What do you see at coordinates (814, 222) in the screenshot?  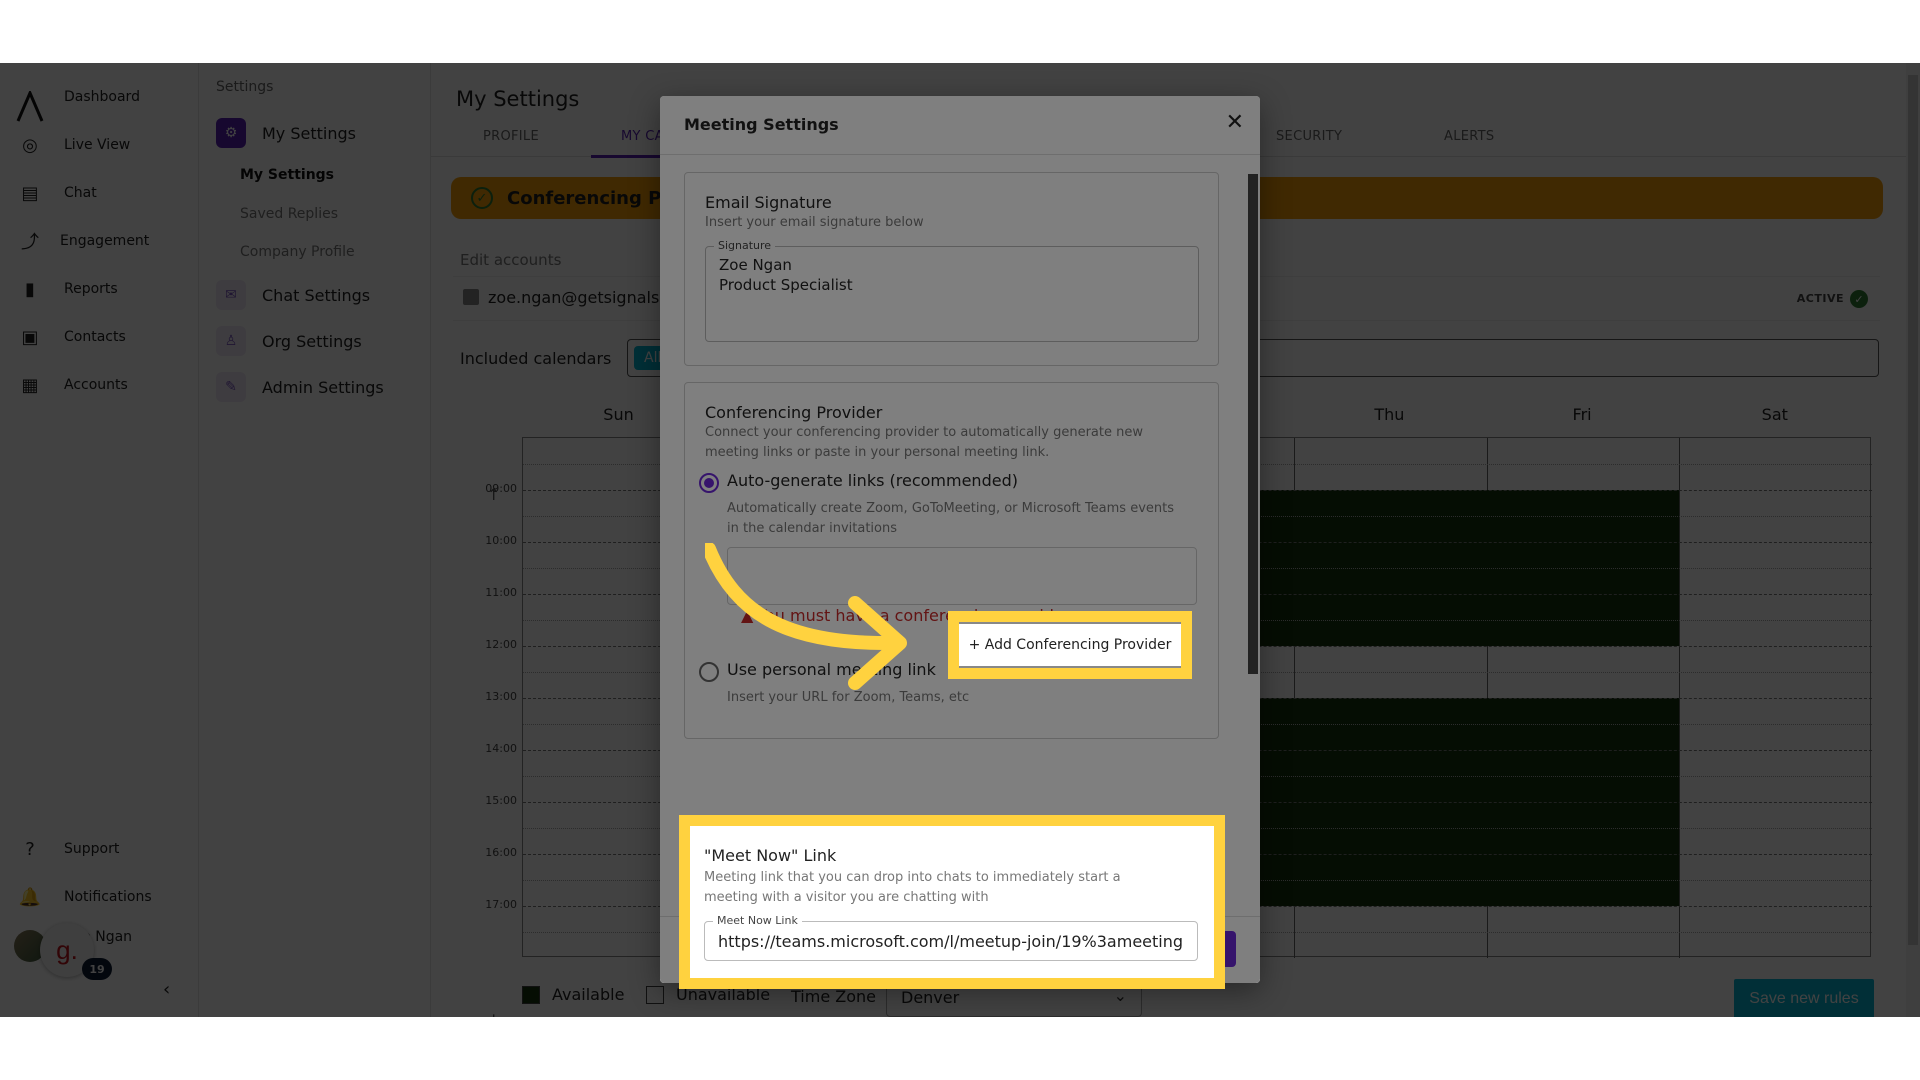 I see `email-signature-desc: Insert your email signature below` at bounding box center [814, 222].